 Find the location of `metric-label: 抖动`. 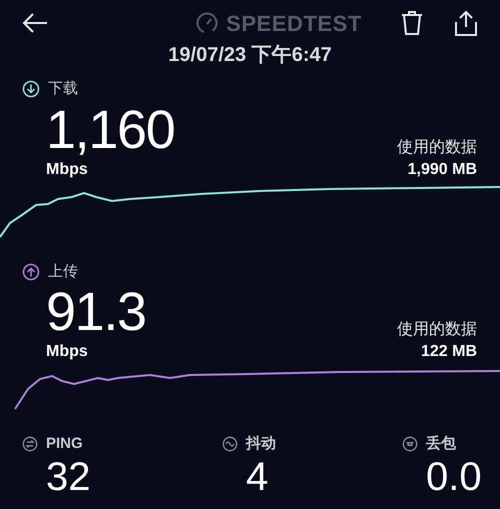

metric-label: 抖动 is located at coordinates (261, 444).